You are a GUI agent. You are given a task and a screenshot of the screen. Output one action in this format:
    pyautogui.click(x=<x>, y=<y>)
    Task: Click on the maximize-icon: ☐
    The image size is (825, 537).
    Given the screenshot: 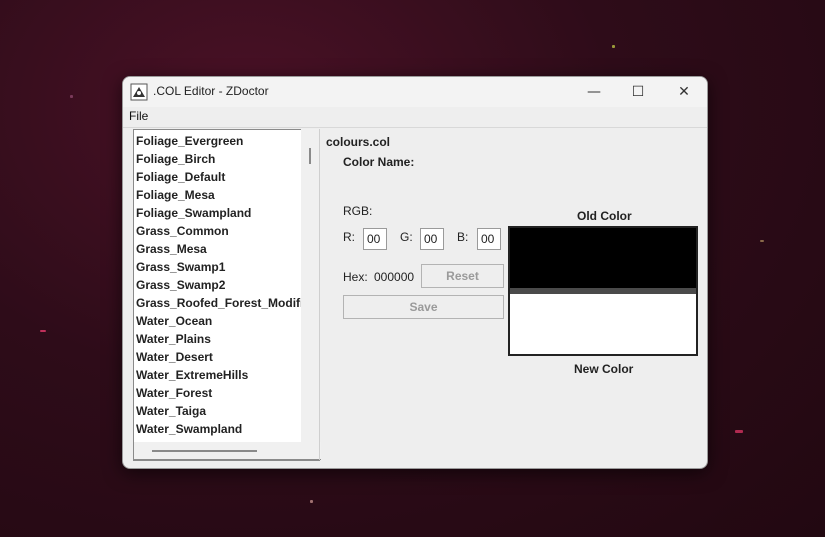 What is the action you would take?
    pyautogui.click(x=638, y=92)
    